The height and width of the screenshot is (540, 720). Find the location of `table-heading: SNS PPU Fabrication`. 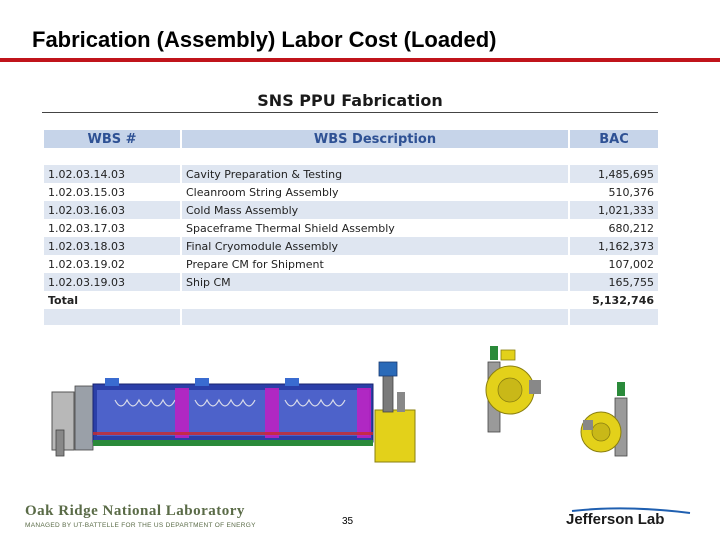

table-heading: SNS PPU Fabrication is located at coordinates (350, 100).